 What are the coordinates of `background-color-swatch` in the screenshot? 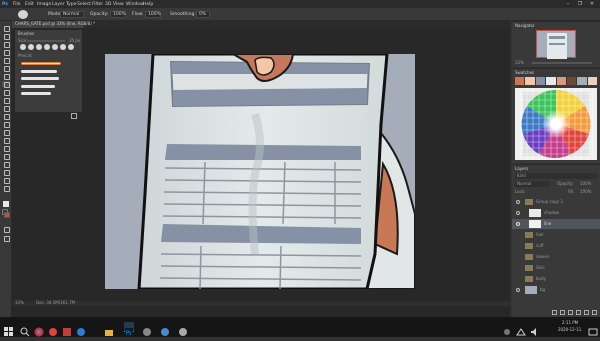 It's located at (7, 215).